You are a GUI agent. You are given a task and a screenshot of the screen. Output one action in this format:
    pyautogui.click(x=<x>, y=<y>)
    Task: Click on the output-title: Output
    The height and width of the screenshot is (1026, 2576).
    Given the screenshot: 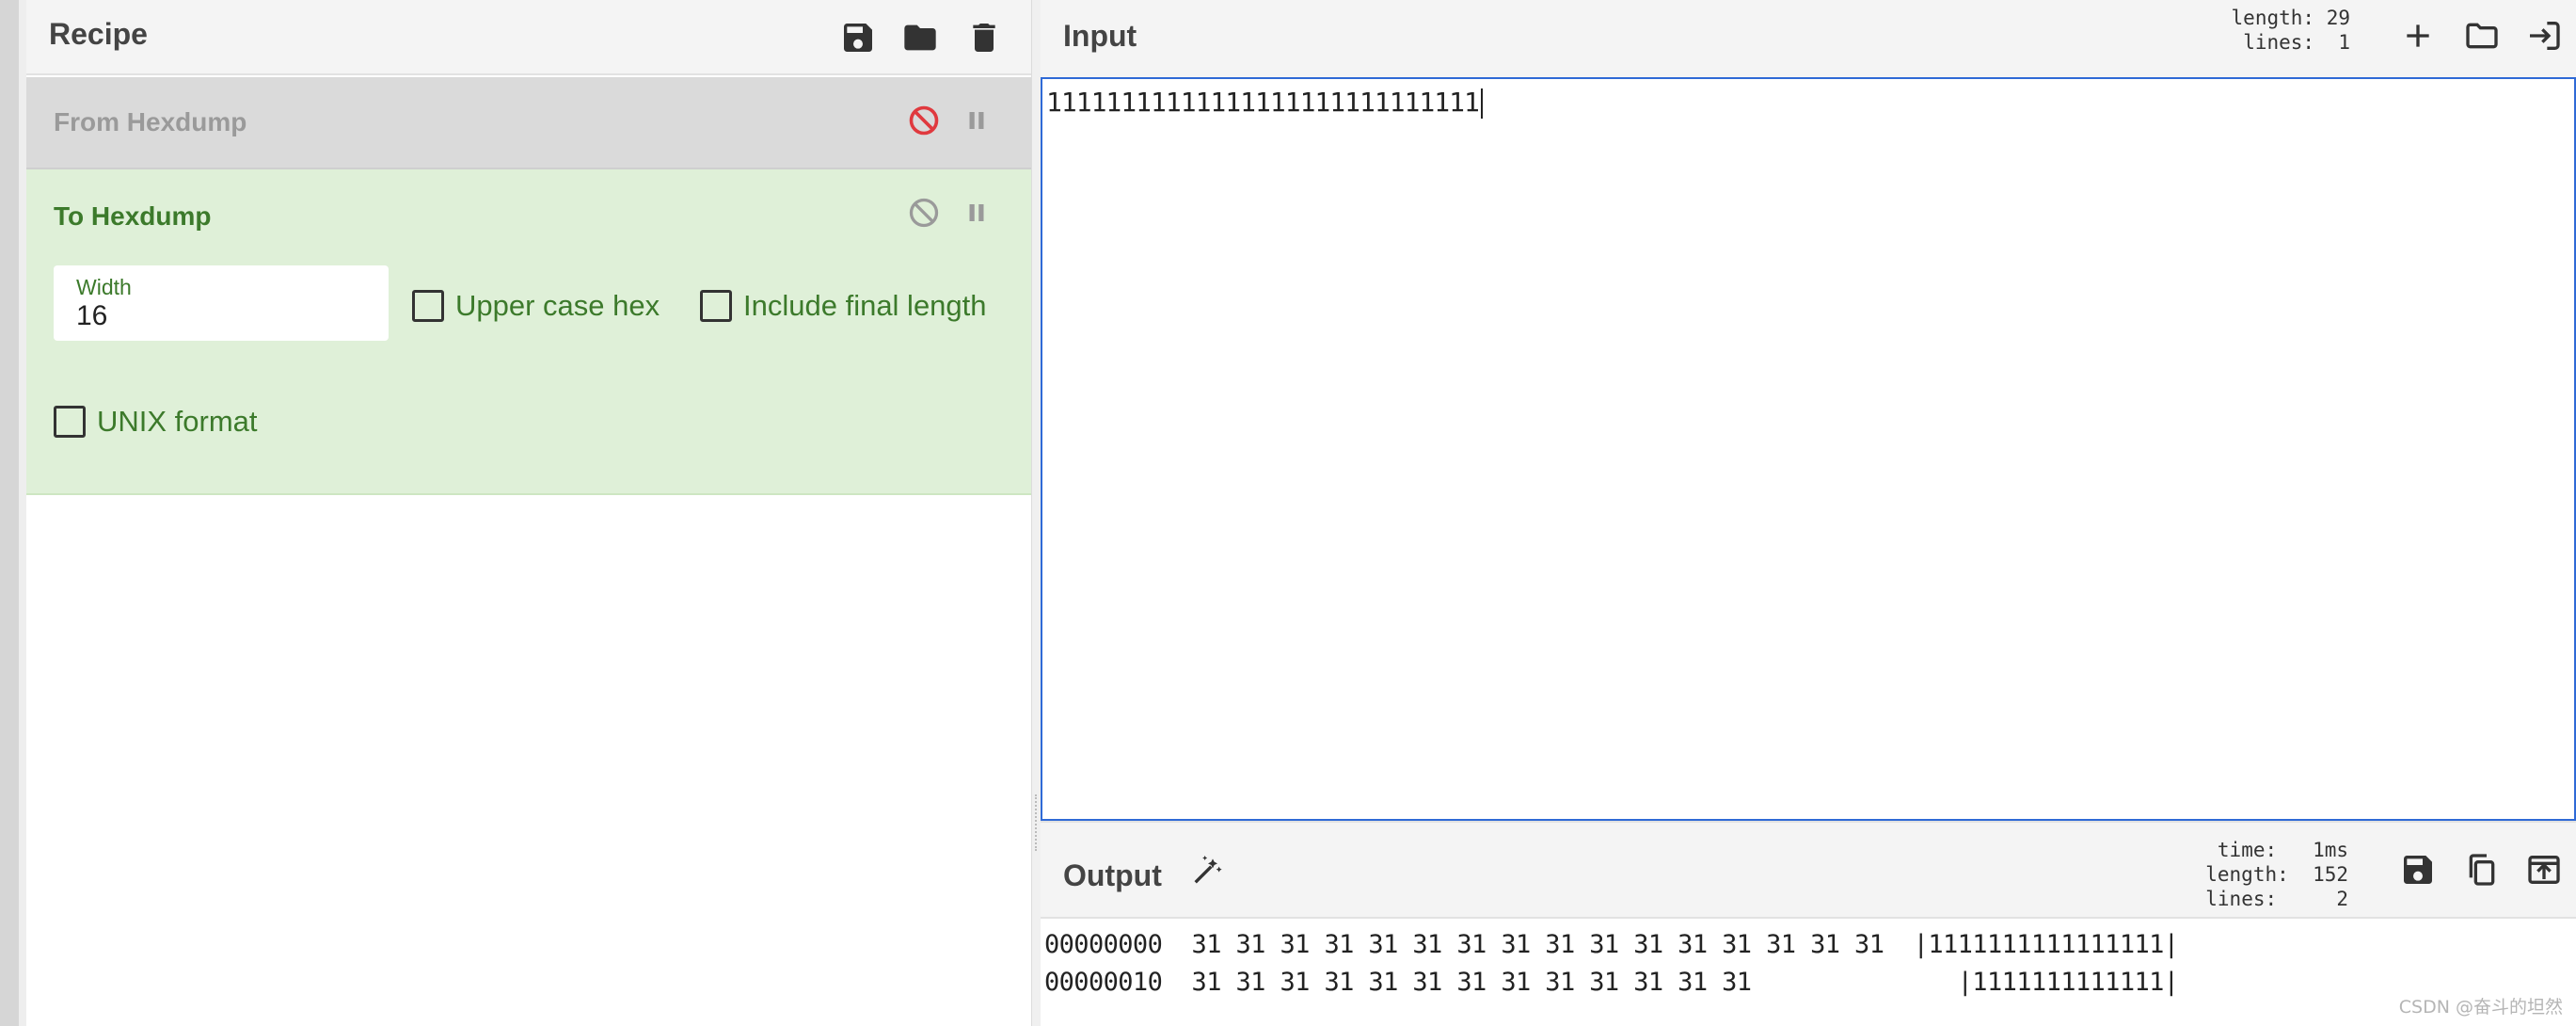 What is the action you would take?
    pyautogui.click(x=1113, y=875)
    